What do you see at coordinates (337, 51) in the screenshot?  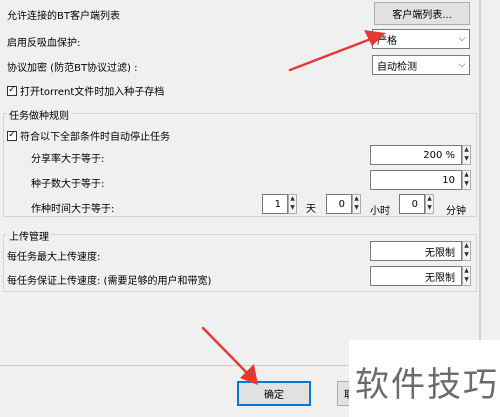 I see `arrow-to-anti-leech` at bounding box center [337, 51].